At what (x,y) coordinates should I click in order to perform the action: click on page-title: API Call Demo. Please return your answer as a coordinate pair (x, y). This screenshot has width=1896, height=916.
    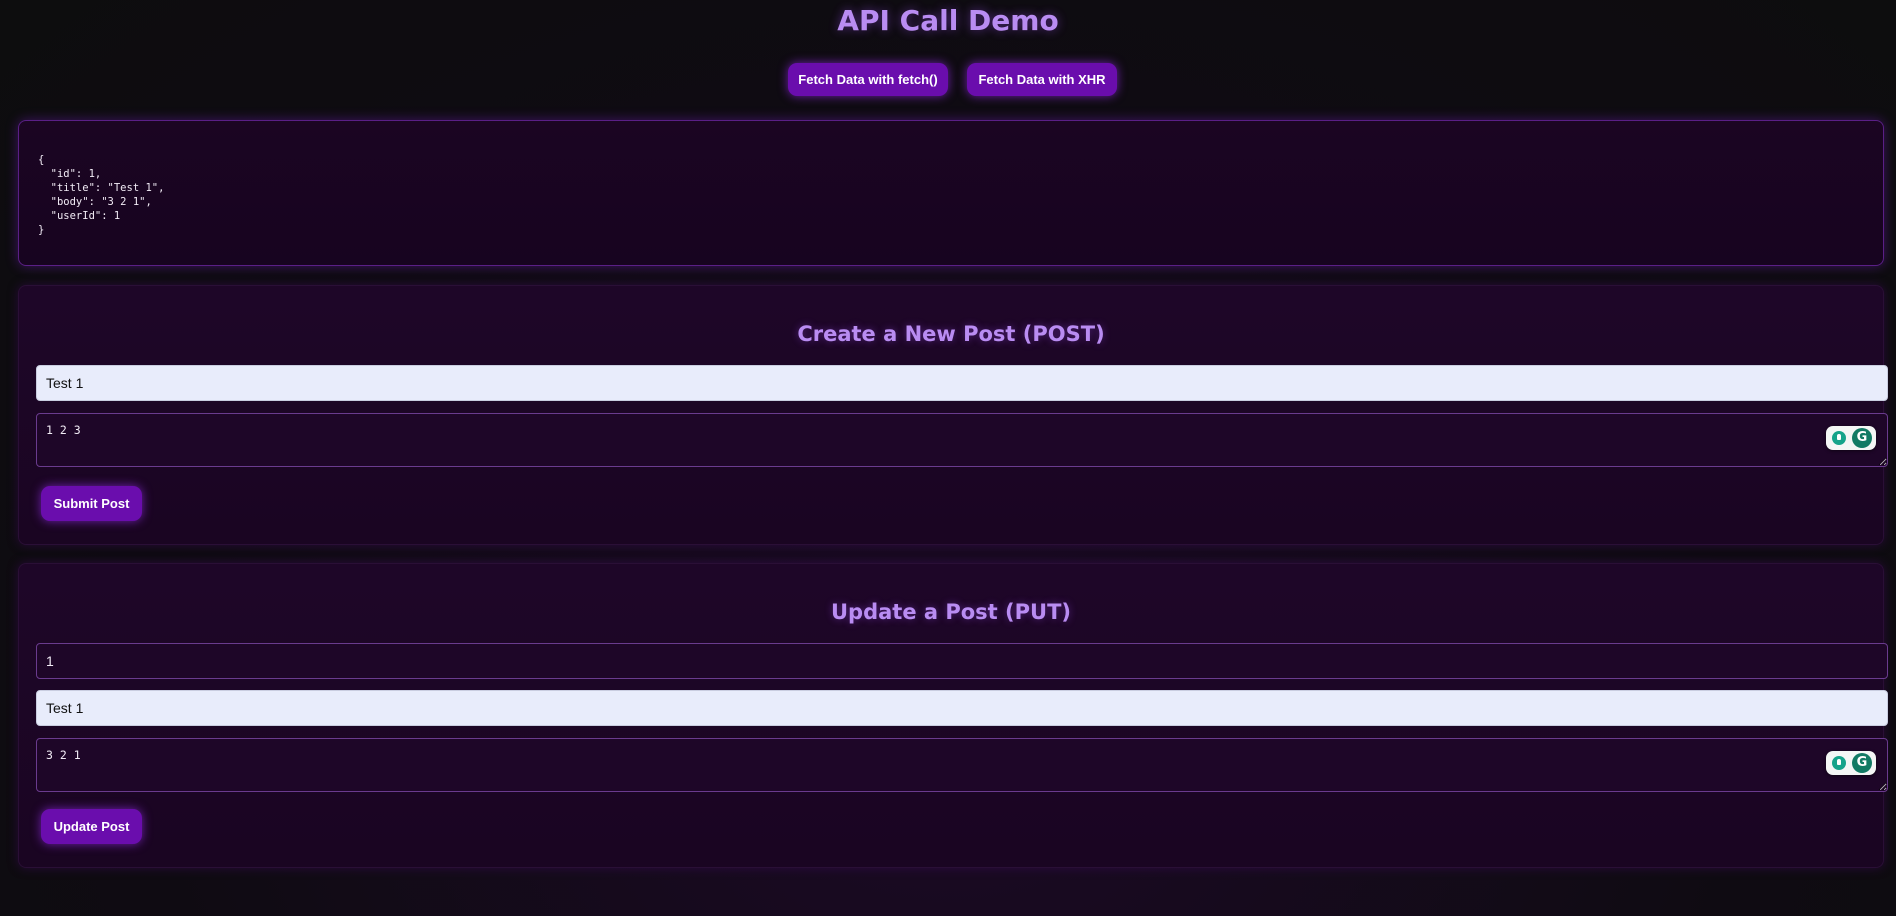
    Looking at the image, I should click on (948, 20).